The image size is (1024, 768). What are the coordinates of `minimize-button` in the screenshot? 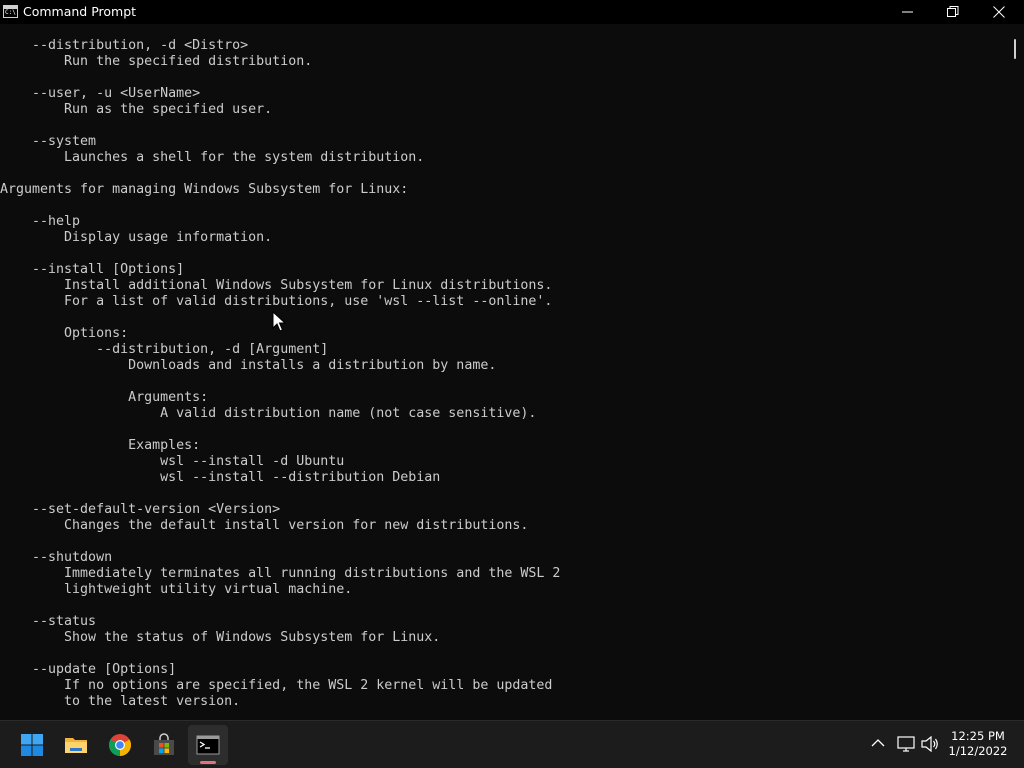 It's located at (908, 12).